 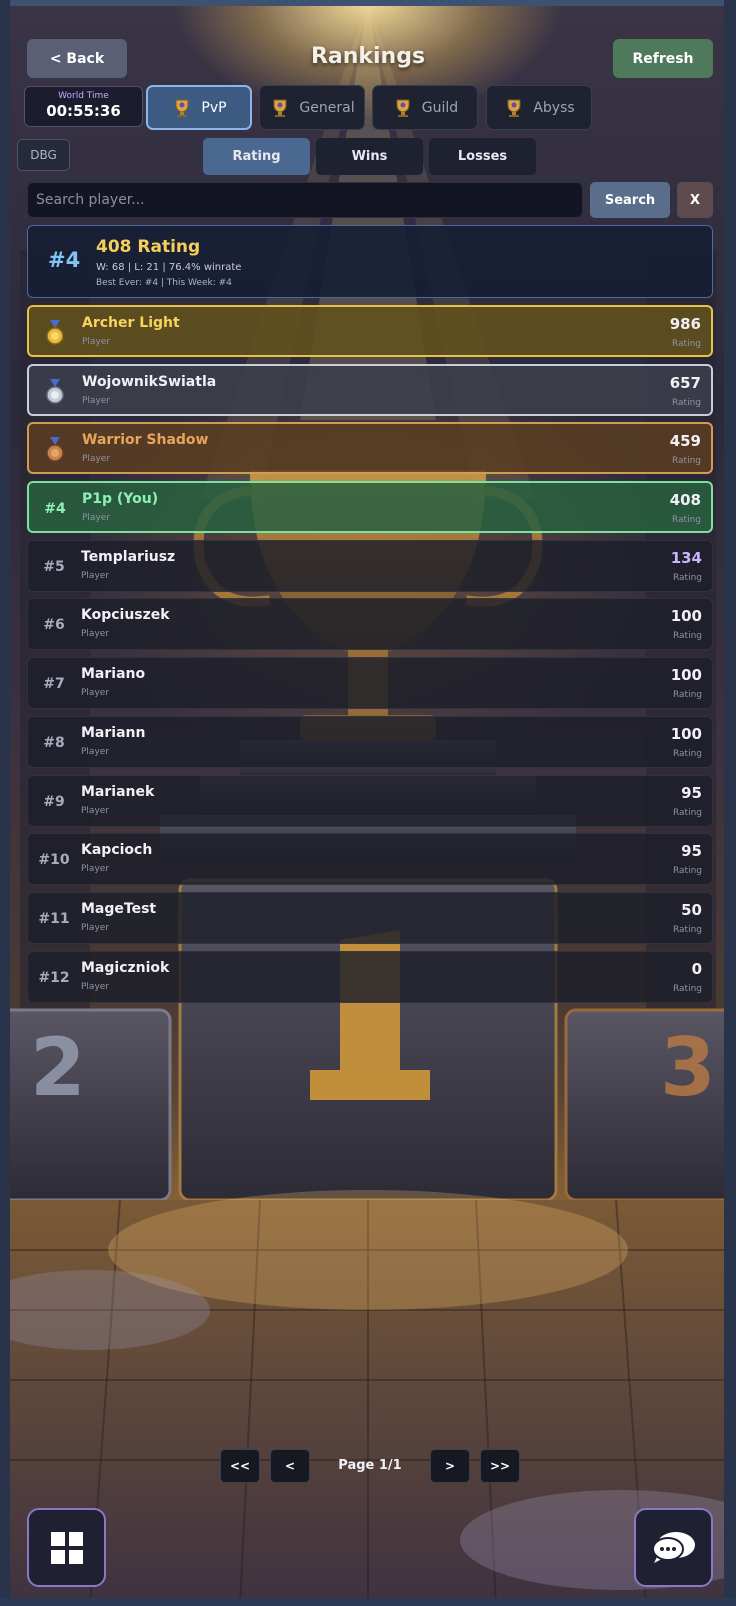 I want to click on left-frame-border, so click(x=5, y=803).